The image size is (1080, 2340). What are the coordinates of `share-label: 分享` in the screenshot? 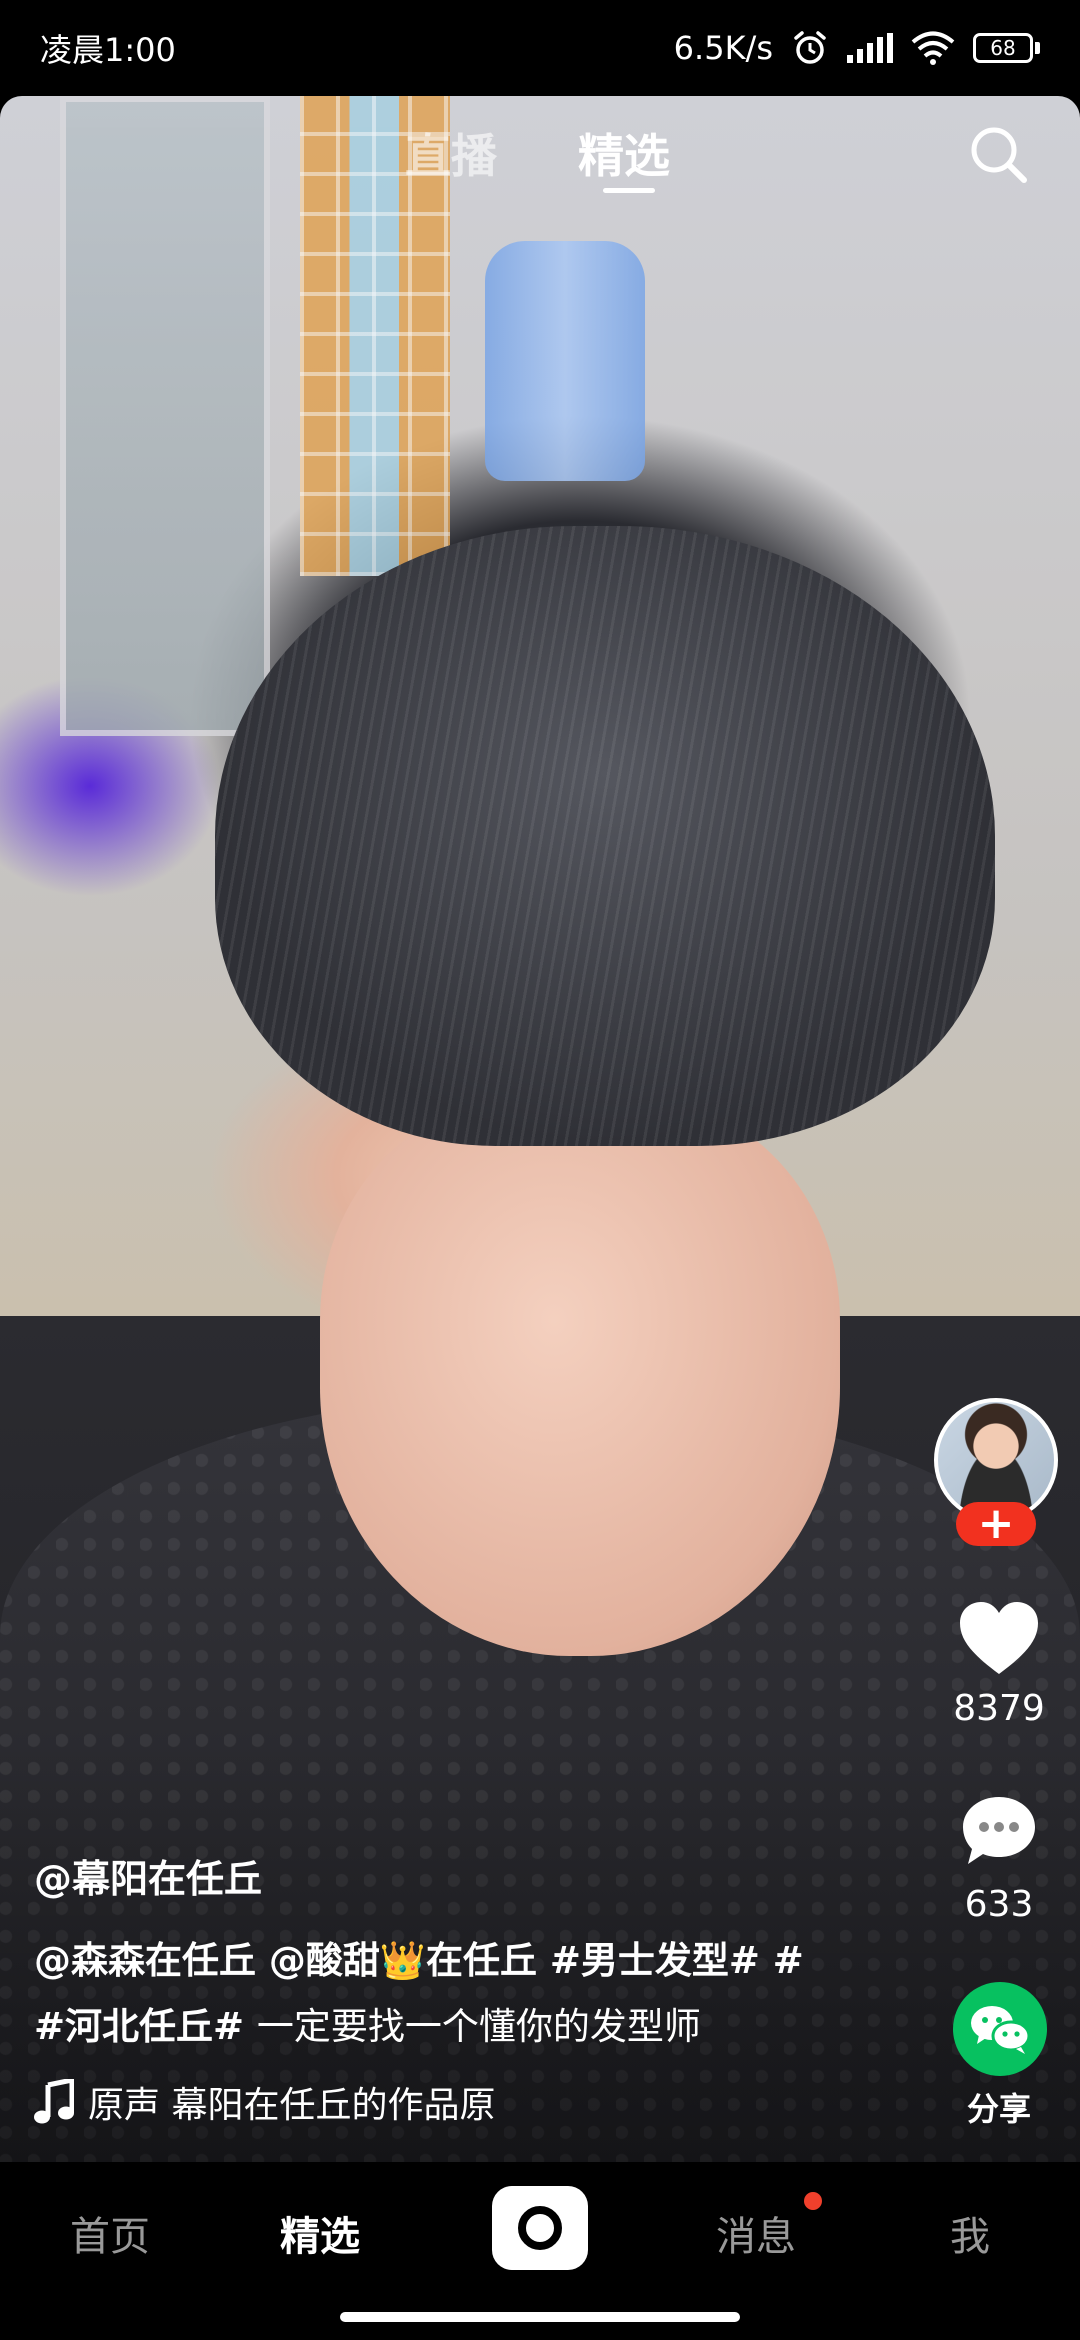 It's located at (998, 2109).